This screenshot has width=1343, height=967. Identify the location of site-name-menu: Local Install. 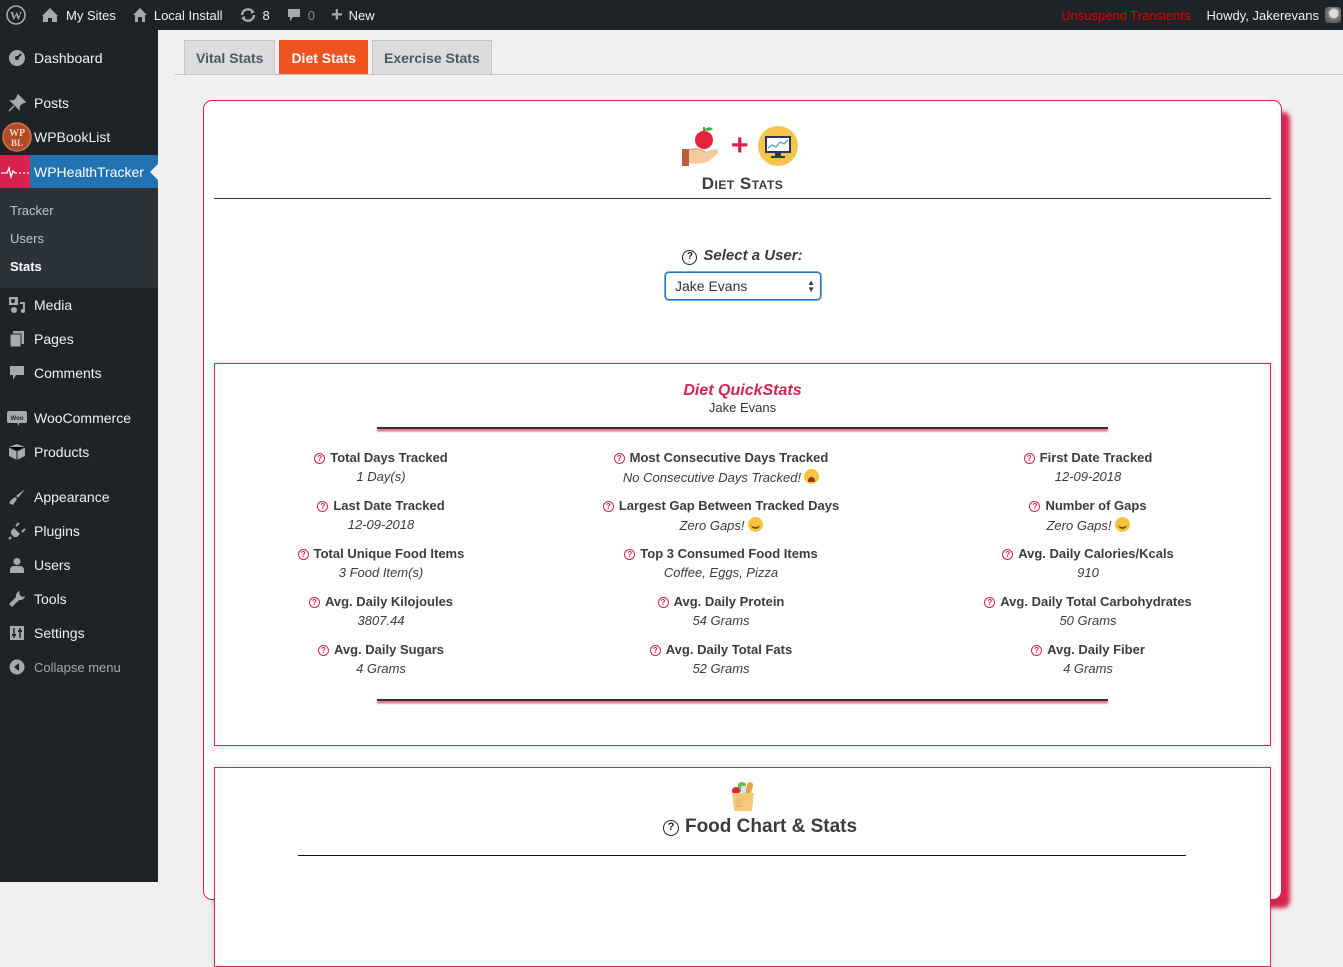
(177, 15).